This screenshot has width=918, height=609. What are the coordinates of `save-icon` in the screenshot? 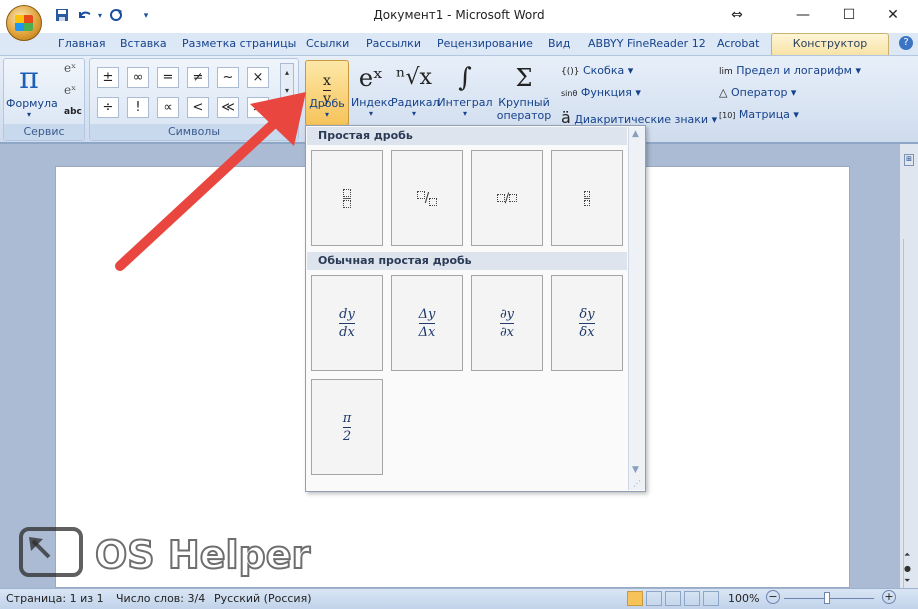 It's located at (62, 16).